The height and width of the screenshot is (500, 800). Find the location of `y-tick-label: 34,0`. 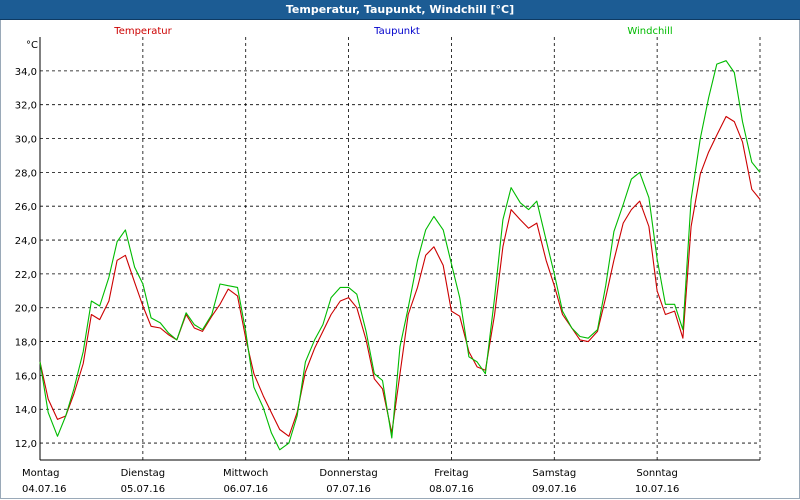

y-tick-label: 34,0 is located at coordinates (26, 72).